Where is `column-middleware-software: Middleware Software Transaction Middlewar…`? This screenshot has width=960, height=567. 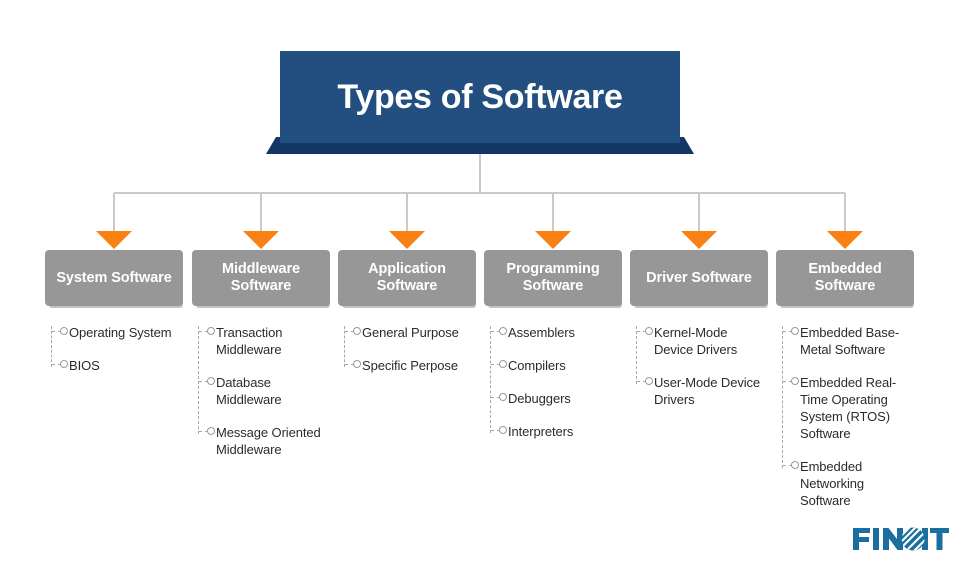
column-middleware-software: Middleware Software Transaction Middlewar… is located at coordinates (261, 354).